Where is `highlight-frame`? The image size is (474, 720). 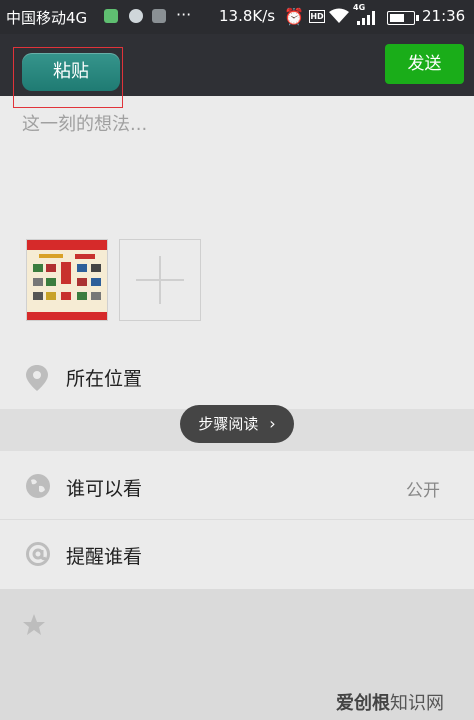
highlight-frame is located at coordinates (68, 77).